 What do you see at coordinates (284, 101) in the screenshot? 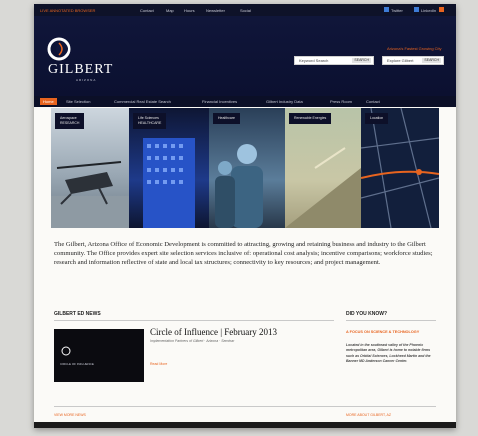
I see `nav-item-industry-data: Gilbert Industry Data` at bounding box center [284, 101].